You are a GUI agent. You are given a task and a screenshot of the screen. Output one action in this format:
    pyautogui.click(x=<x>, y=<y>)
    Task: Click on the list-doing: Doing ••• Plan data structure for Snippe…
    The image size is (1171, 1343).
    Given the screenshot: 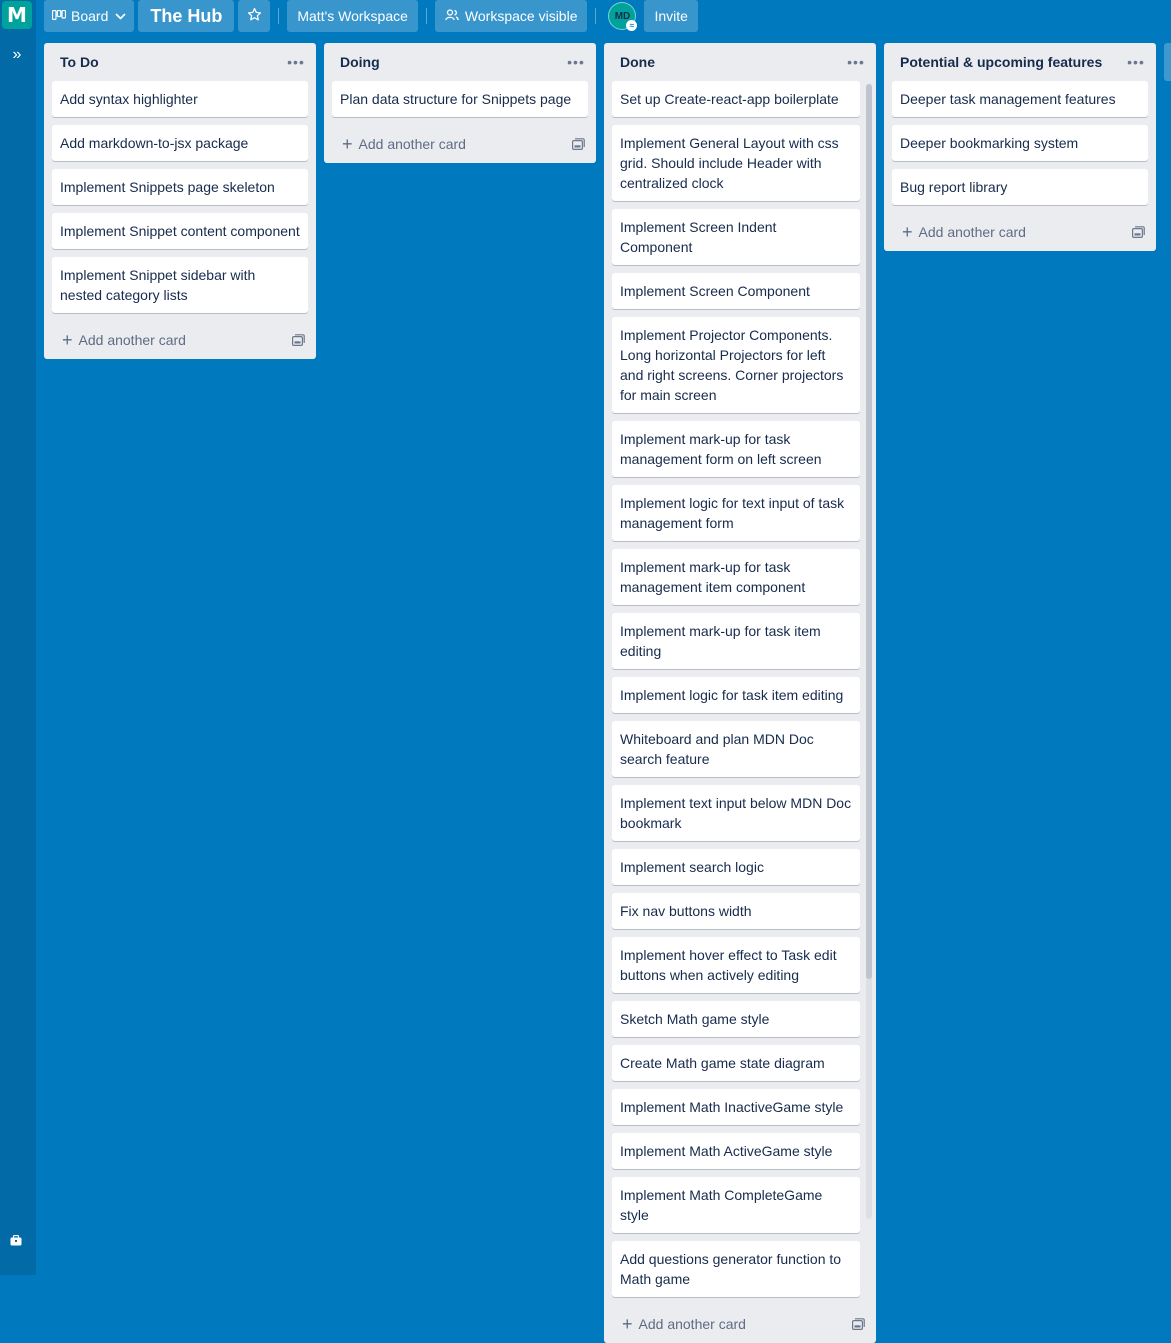 What is the action you would take?
    pyautogui.click(x=460, y=103)
    